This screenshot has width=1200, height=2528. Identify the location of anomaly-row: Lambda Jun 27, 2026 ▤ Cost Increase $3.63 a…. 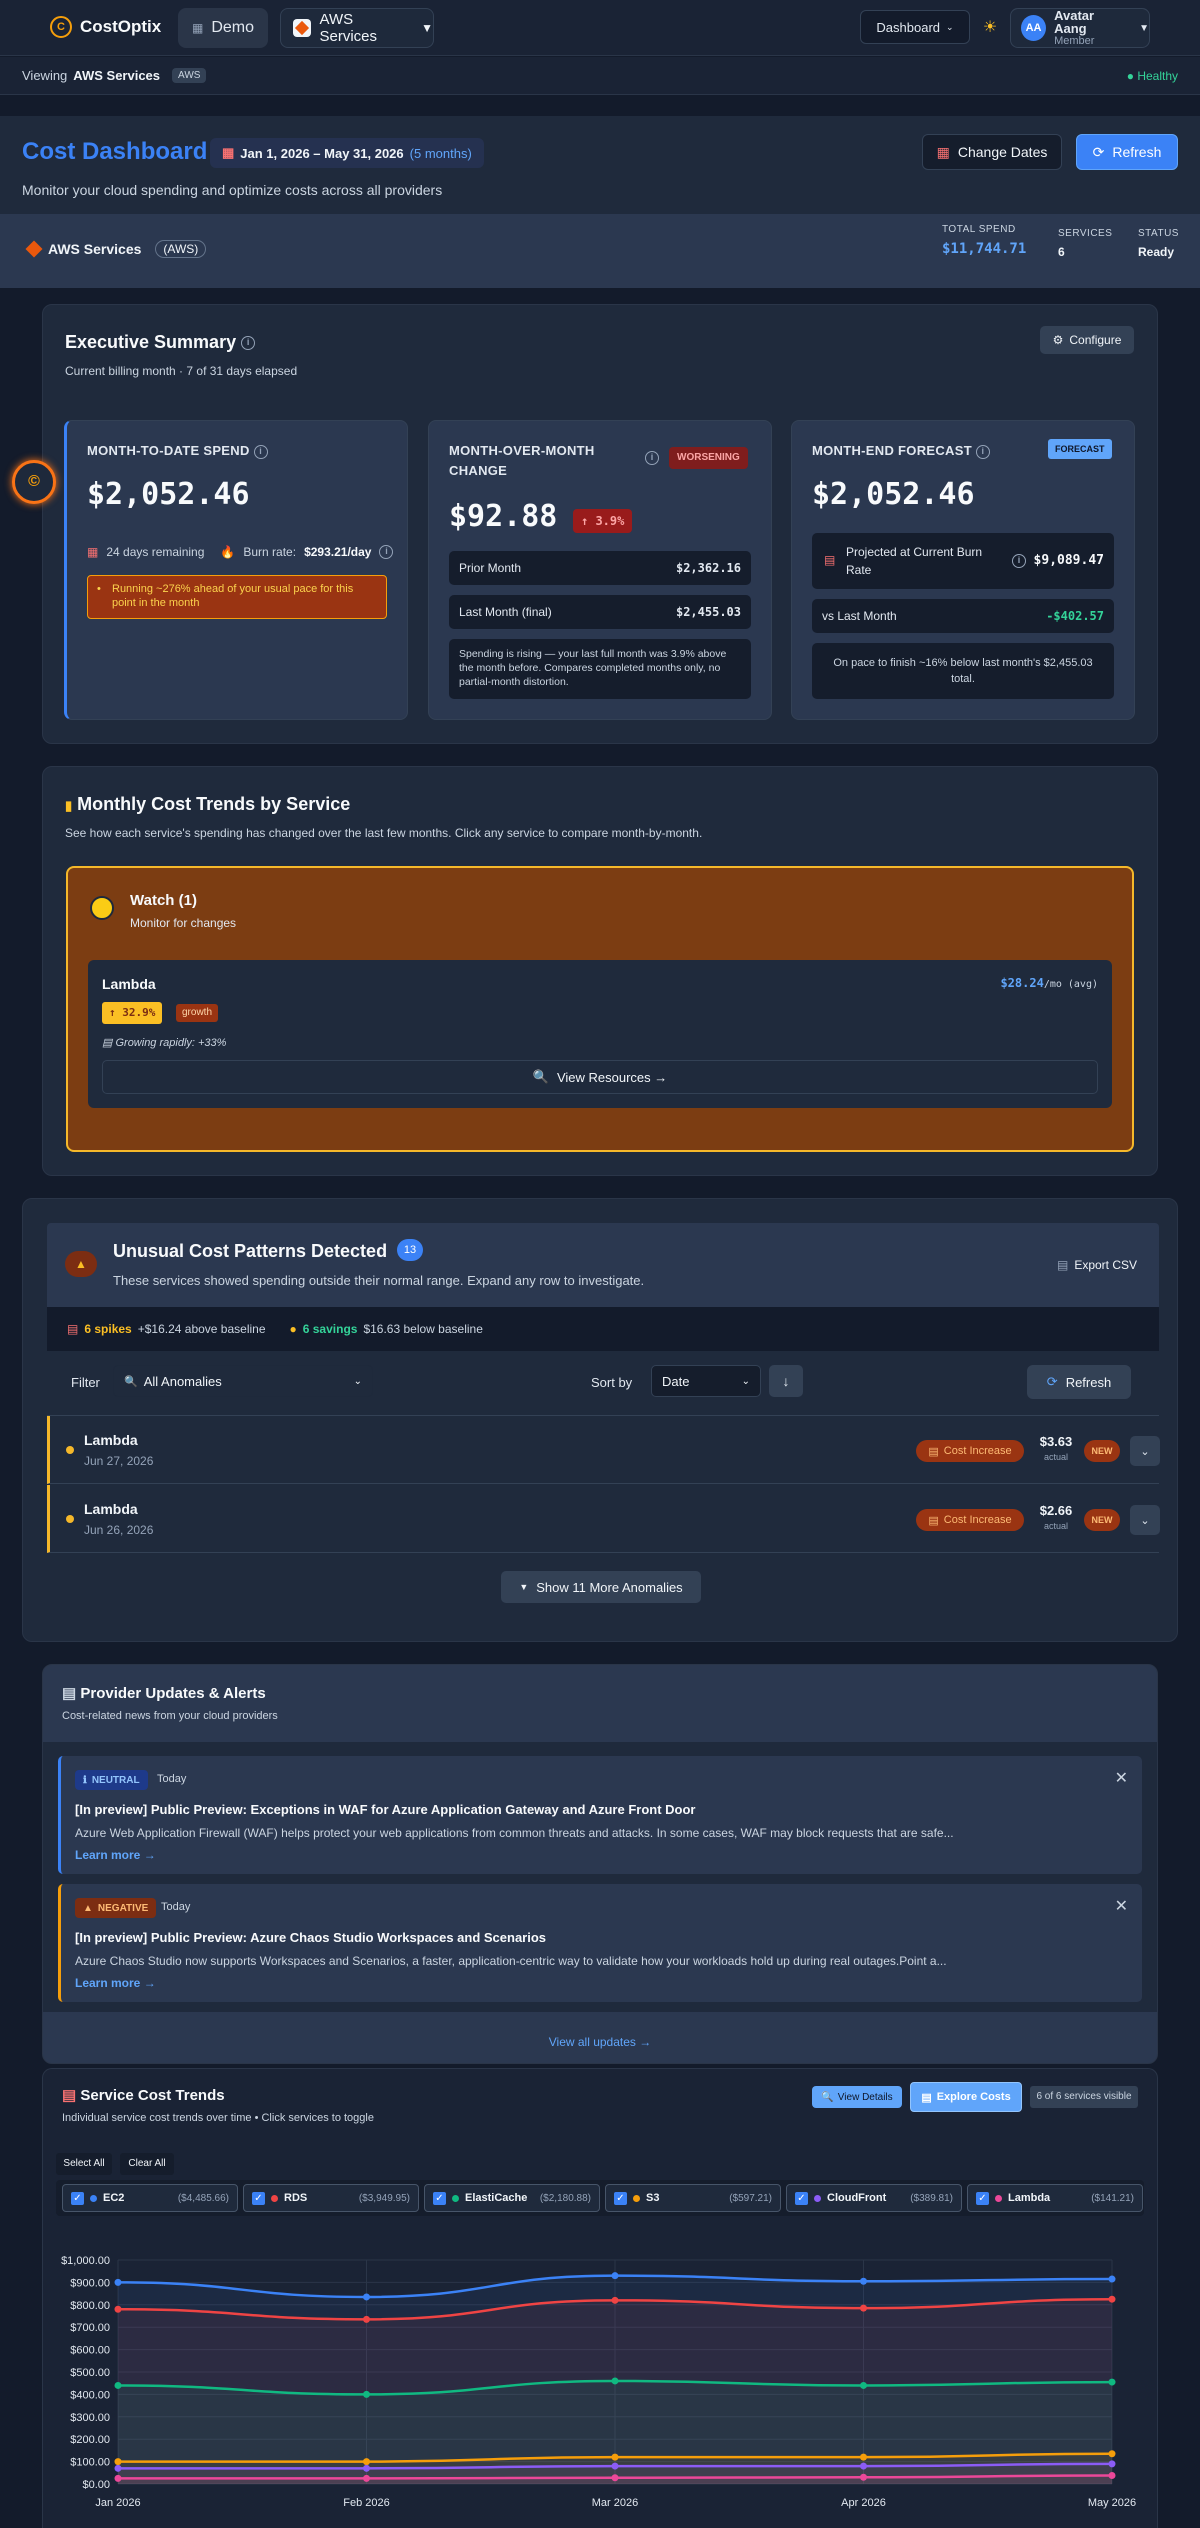
(603, 1450).